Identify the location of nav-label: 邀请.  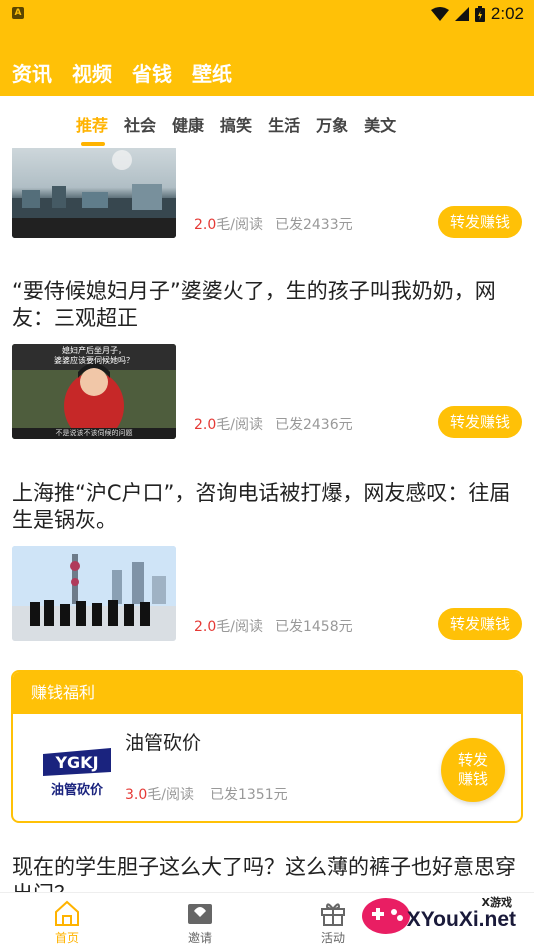
(199, 938).